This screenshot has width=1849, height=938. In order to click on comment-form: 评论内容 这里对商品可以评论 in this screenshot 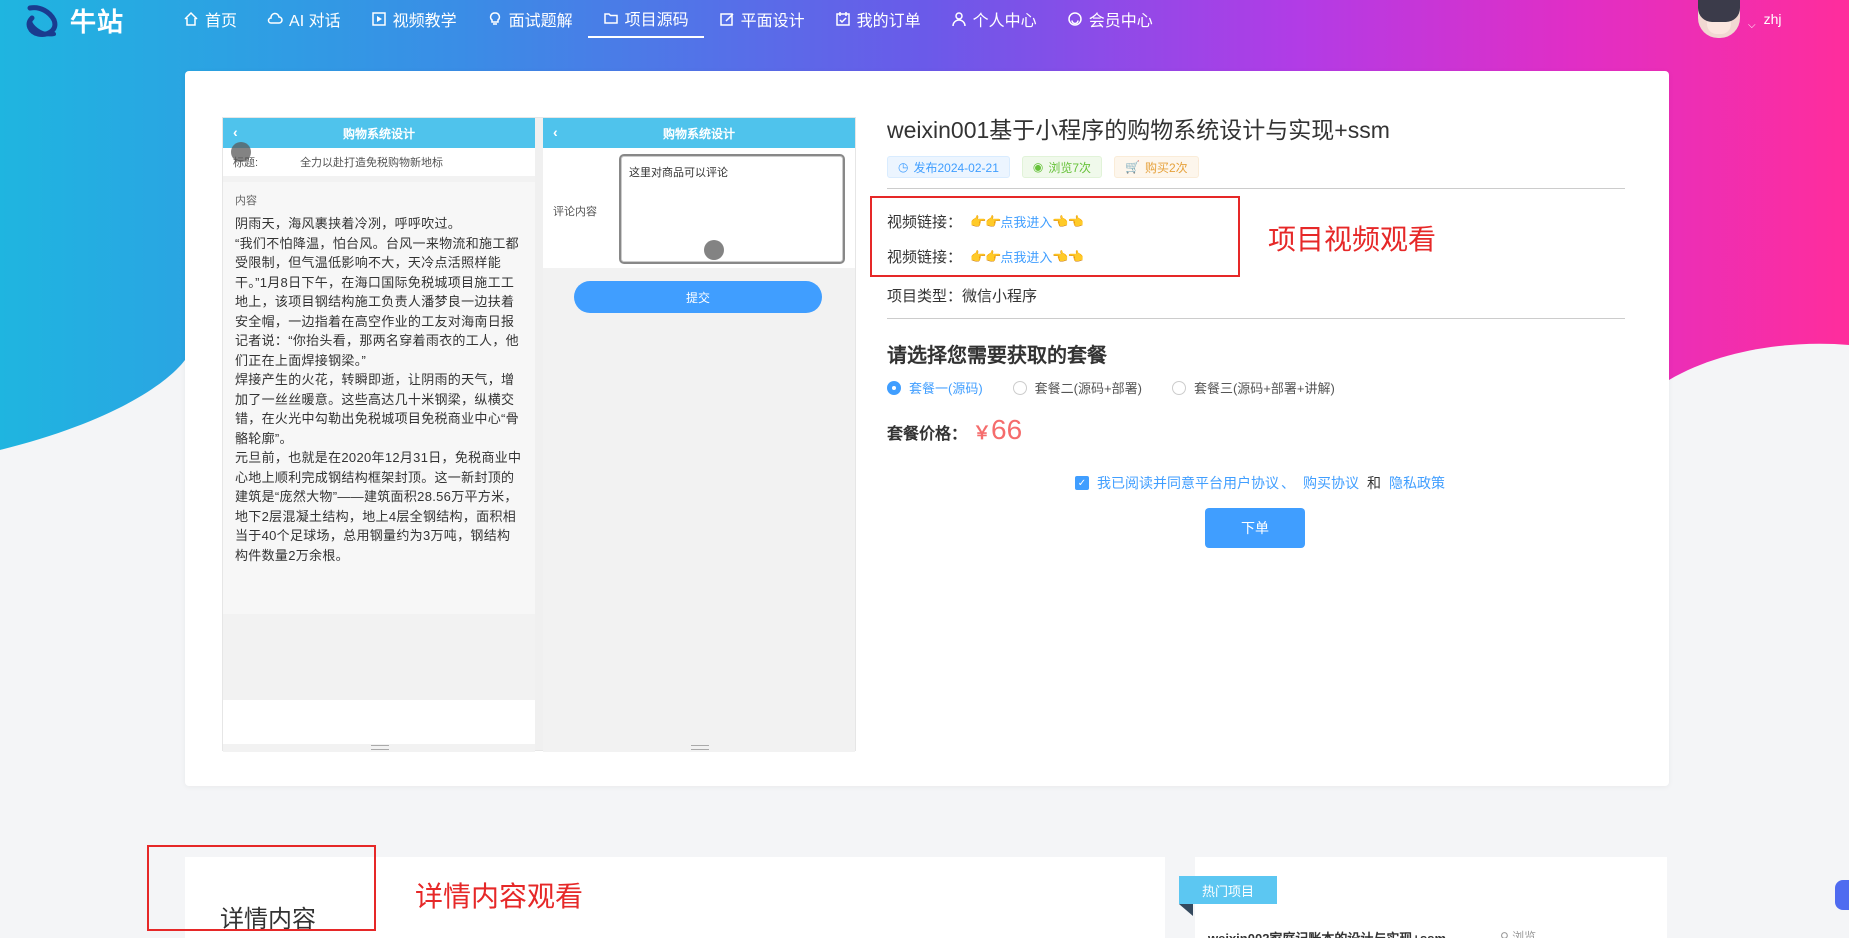, I will do `click(699, 208)`.